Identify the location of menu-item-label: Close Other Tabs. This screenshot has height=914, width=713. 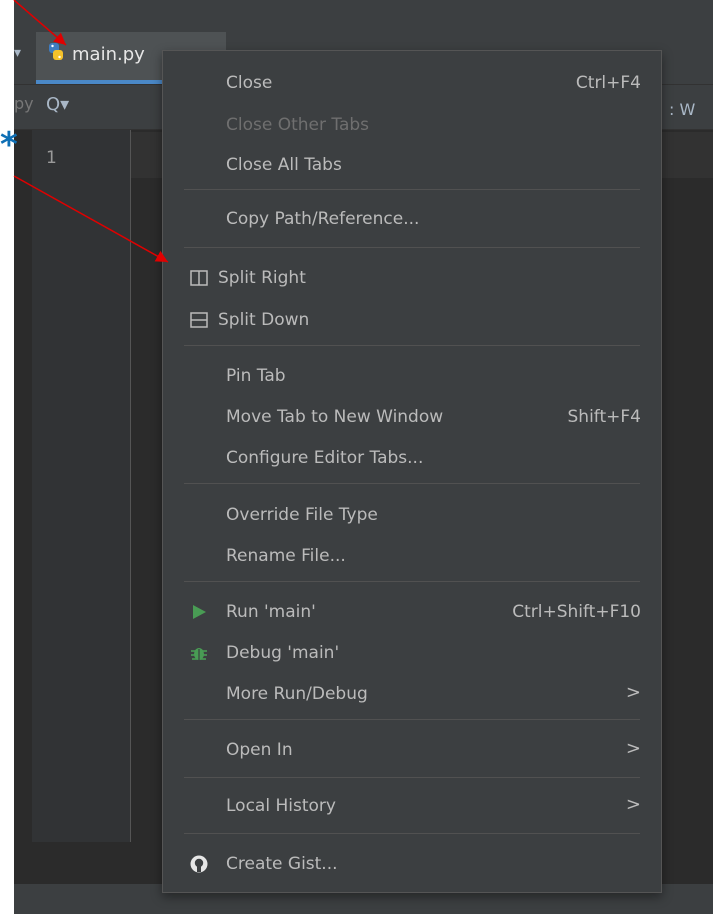
(298, 125).